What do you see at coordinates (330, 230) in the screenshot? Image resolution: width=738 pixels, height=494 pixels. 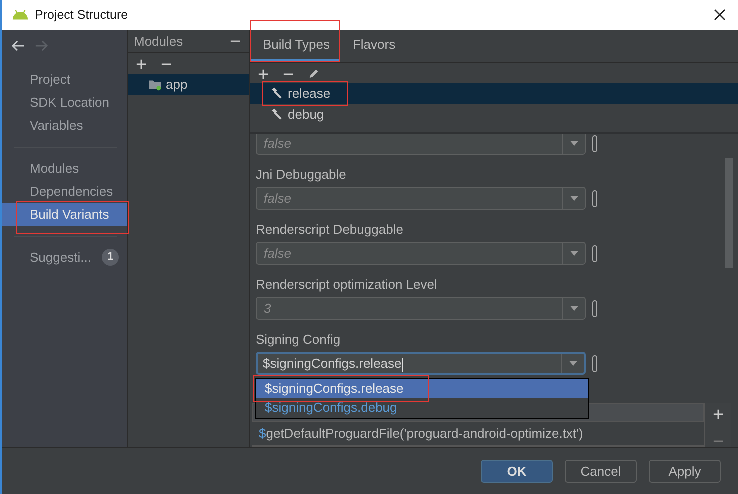 I see `field-label: Renderscript Debuggable` at bounding box center [330, 230].